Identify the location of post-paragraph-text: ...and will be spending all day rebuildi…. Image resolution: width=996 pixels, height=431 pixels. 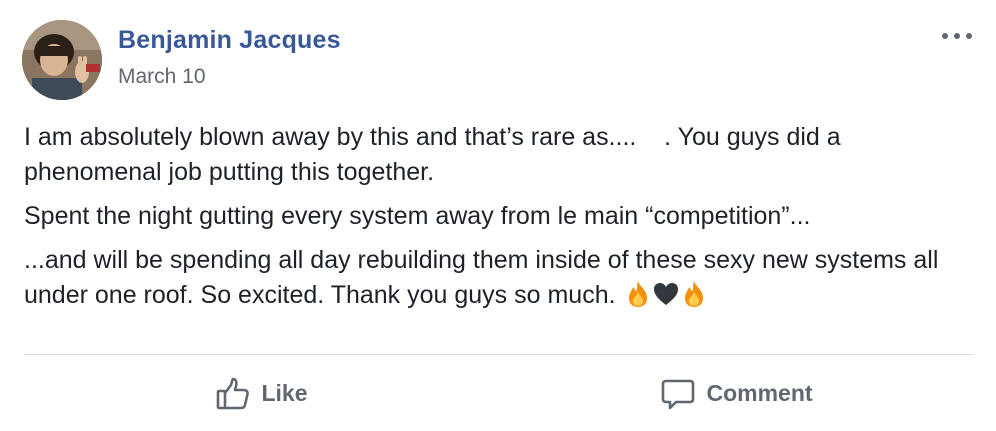
(481, 277).